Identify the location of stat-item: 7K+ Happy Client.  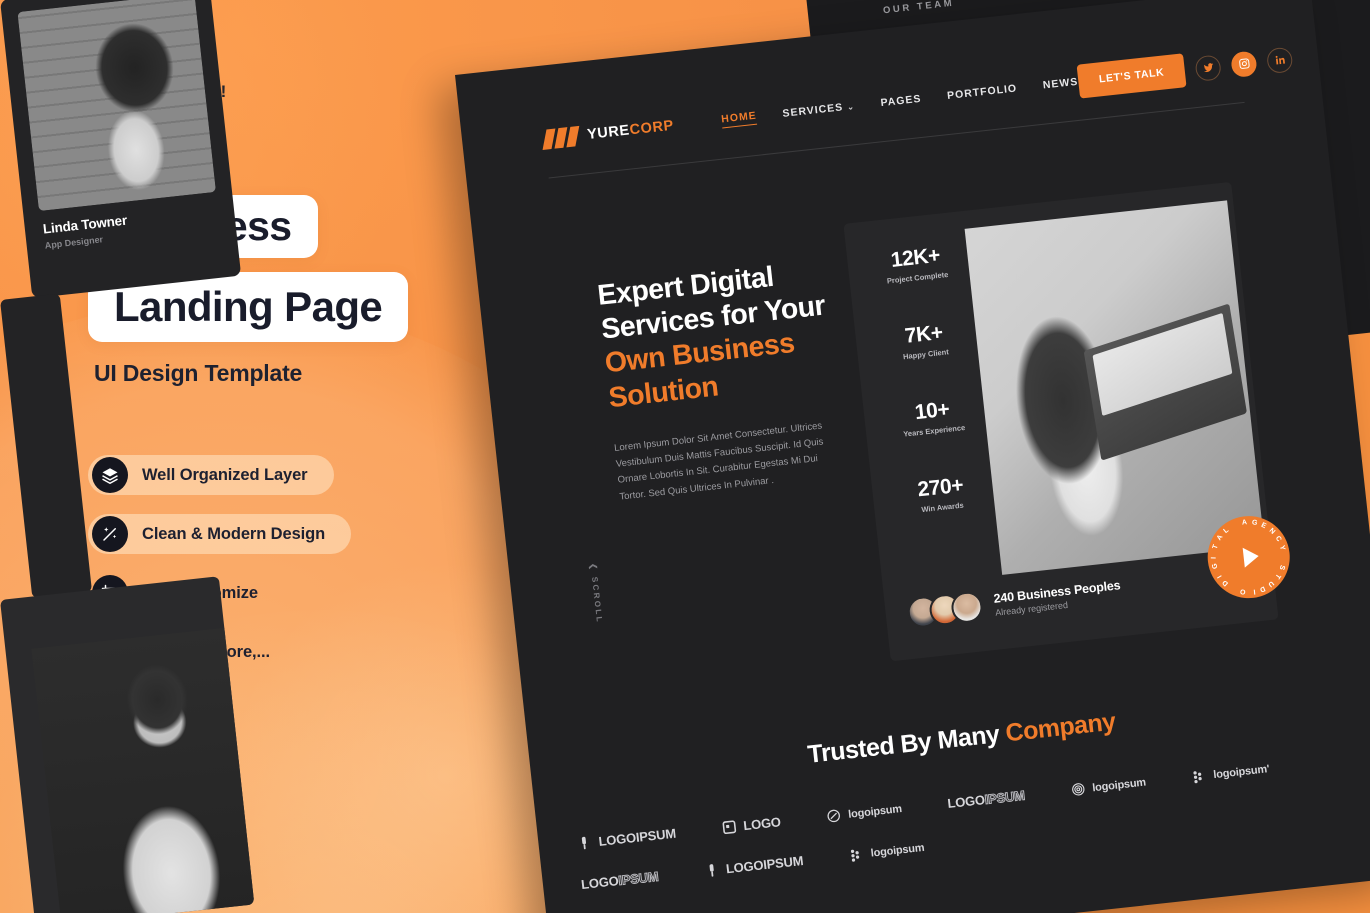
(924, 341).